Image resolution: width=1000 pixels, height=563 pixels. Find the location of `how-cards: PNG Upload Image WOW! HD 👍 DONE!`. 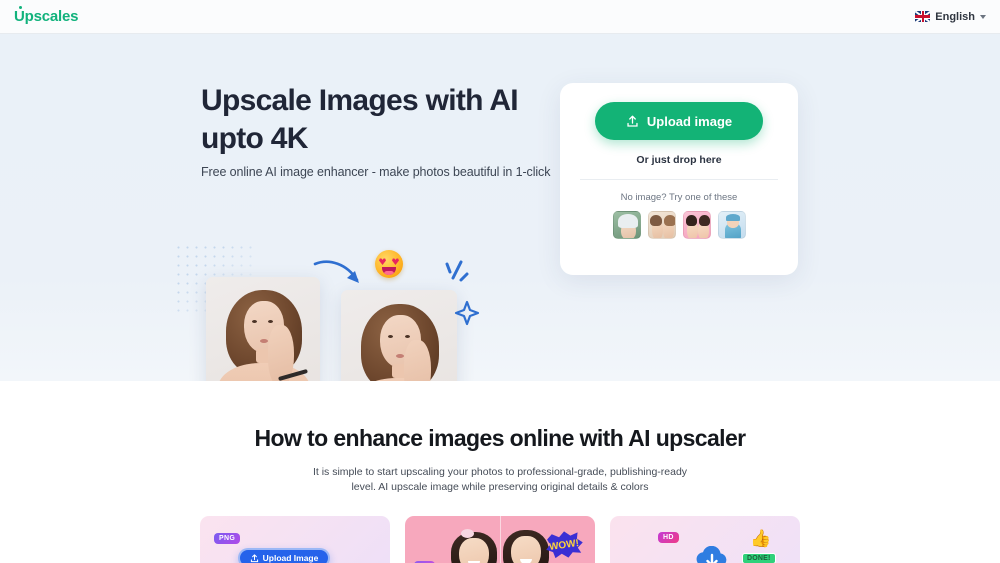

how-cards: PNG Upload Image WOW! HD 👍 DONE! is located at coordinates (500, 539).